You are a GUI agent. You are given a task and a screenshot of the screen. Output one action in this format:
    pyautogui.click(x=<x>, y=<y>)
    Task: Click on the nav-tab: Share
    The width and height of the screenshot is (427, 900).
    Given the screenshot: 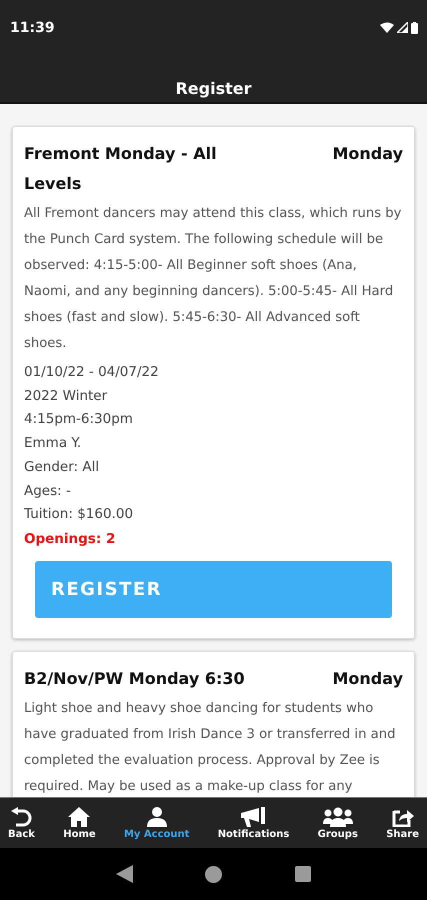 What is the action you would take?
    pyautogui.click(x=402, y=823)
    